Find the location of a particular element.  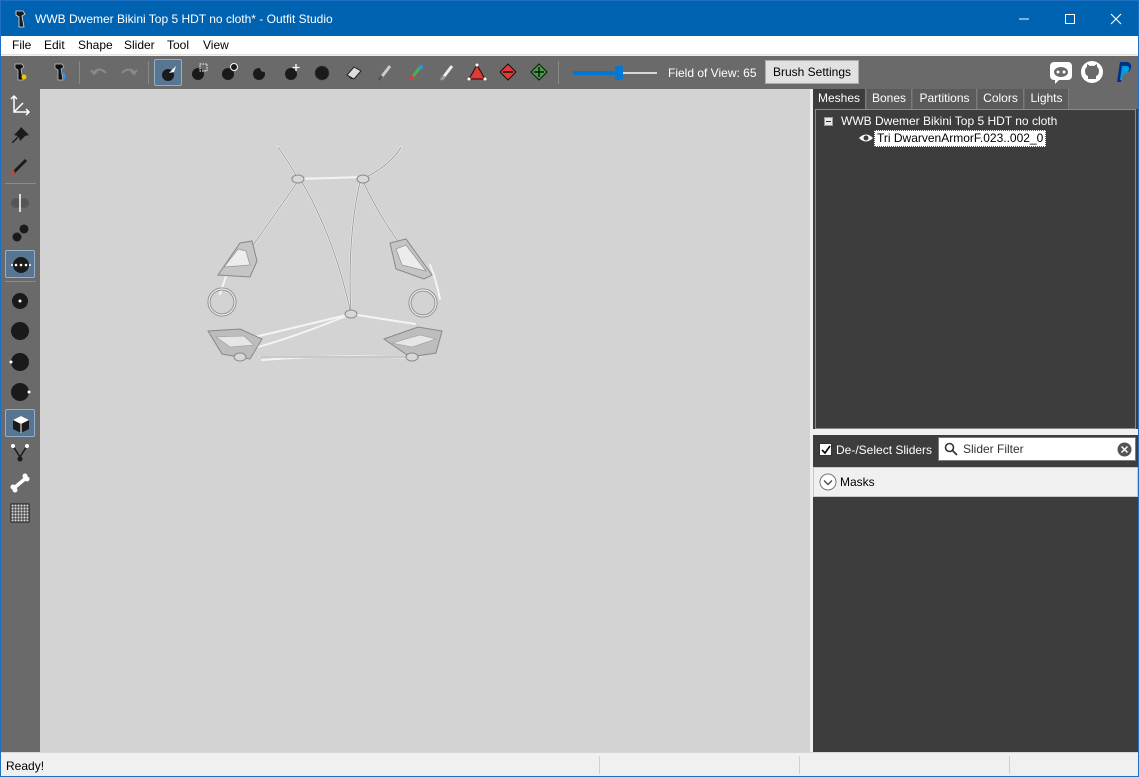

fov-slider is located at coordinates (615, 73).